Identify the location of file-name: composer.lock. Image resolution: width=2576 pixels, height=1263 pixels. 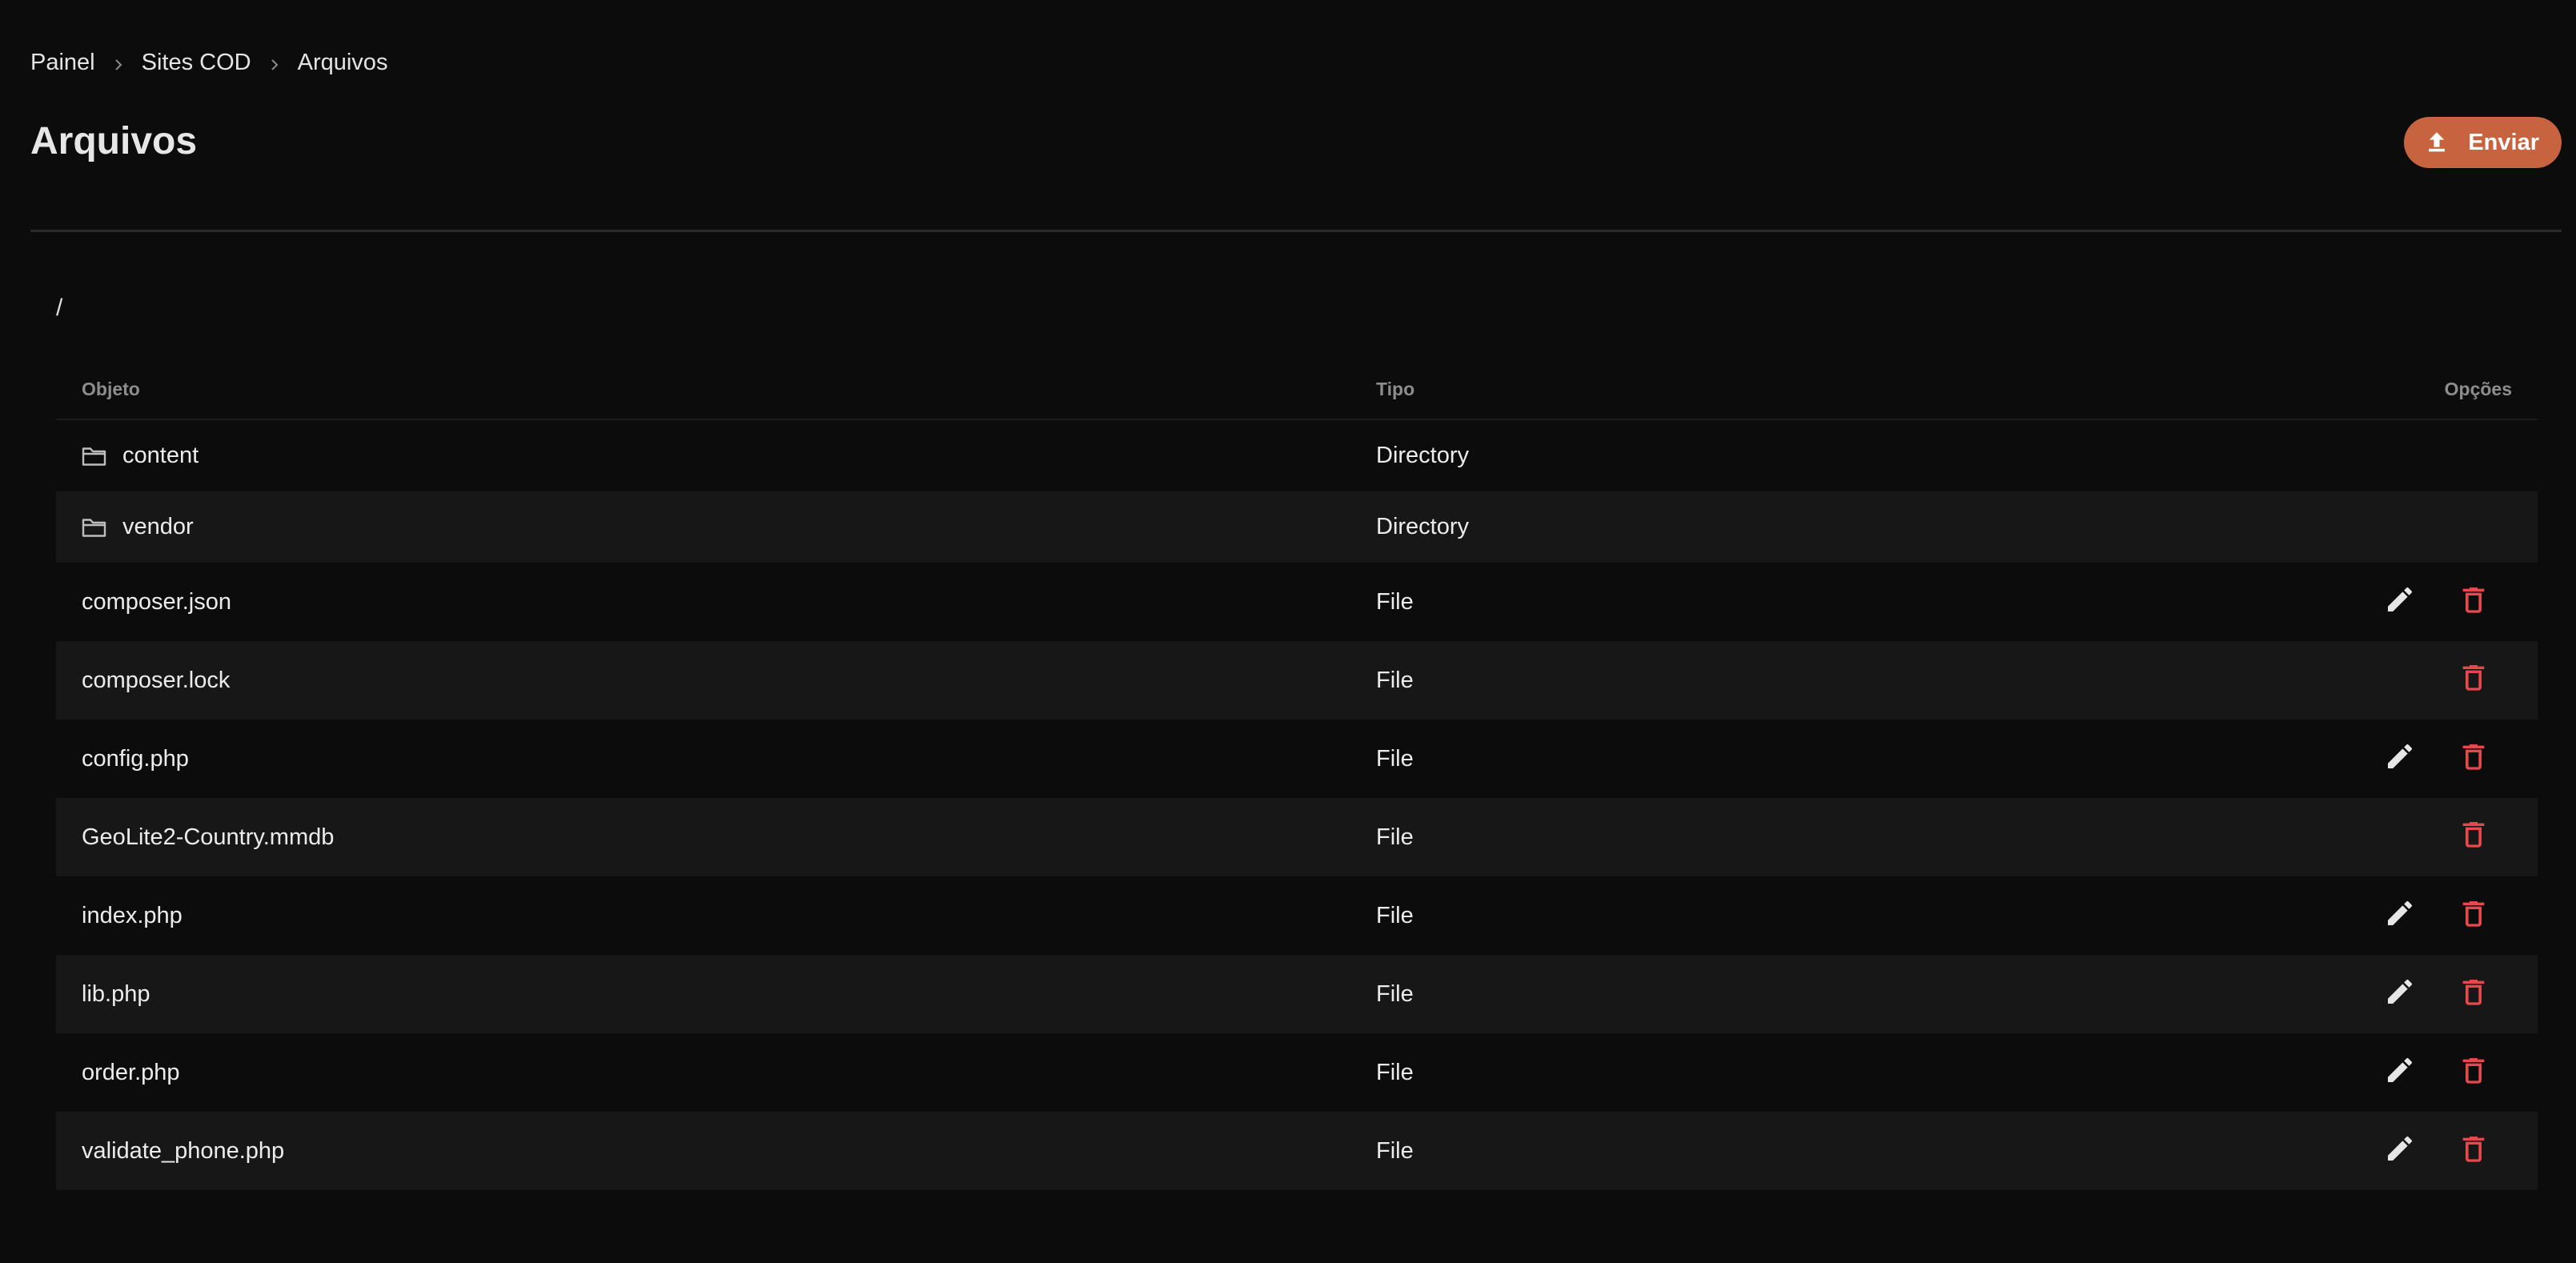
(156, 681).